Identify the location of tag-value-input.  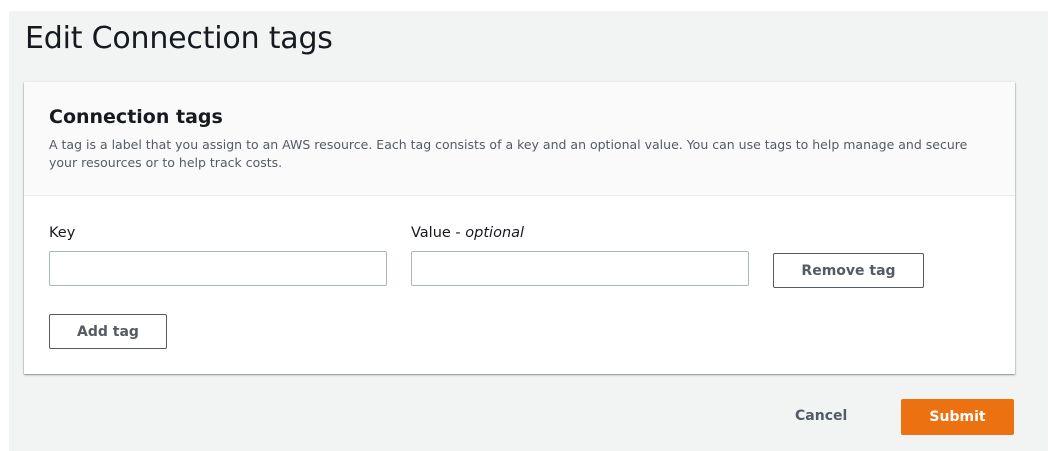
(580, 268).